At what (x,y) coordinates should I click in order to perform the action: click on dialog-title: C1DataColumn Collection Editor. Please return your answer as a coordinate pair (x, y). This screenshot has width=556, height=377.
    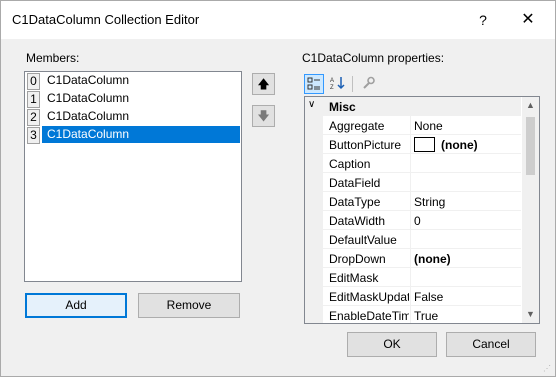
    Looking at the image, I should click on (106, 19).